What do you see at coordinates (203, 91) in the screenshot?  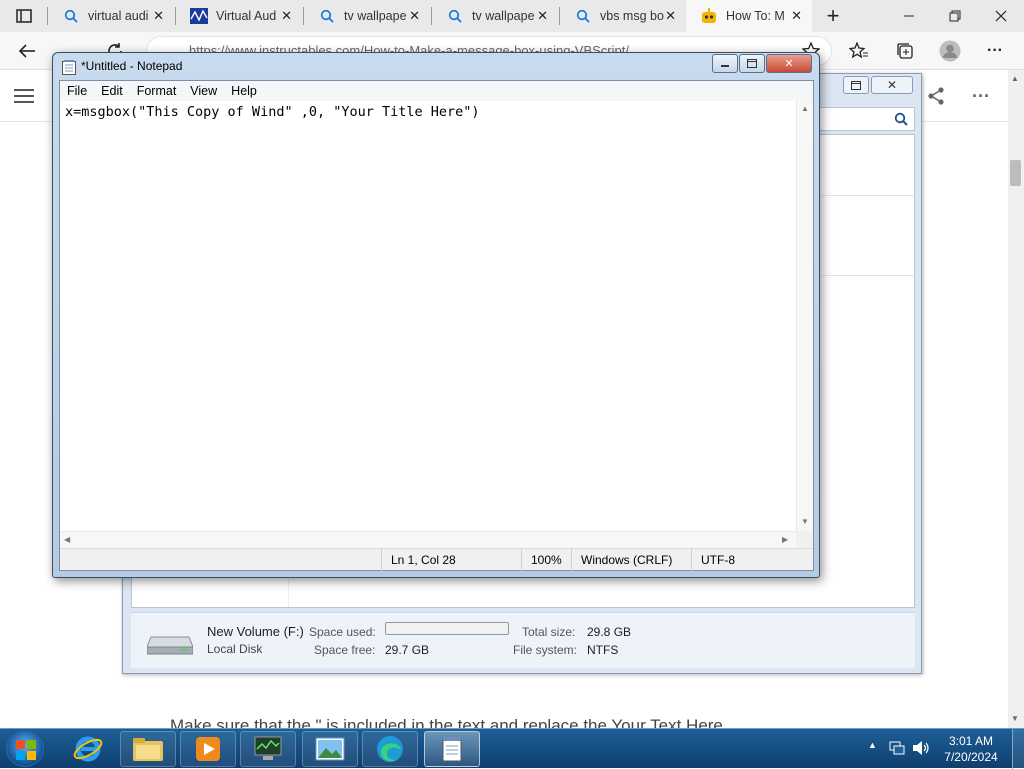 I see `menu-view: View` at bounding box center [203, 91].